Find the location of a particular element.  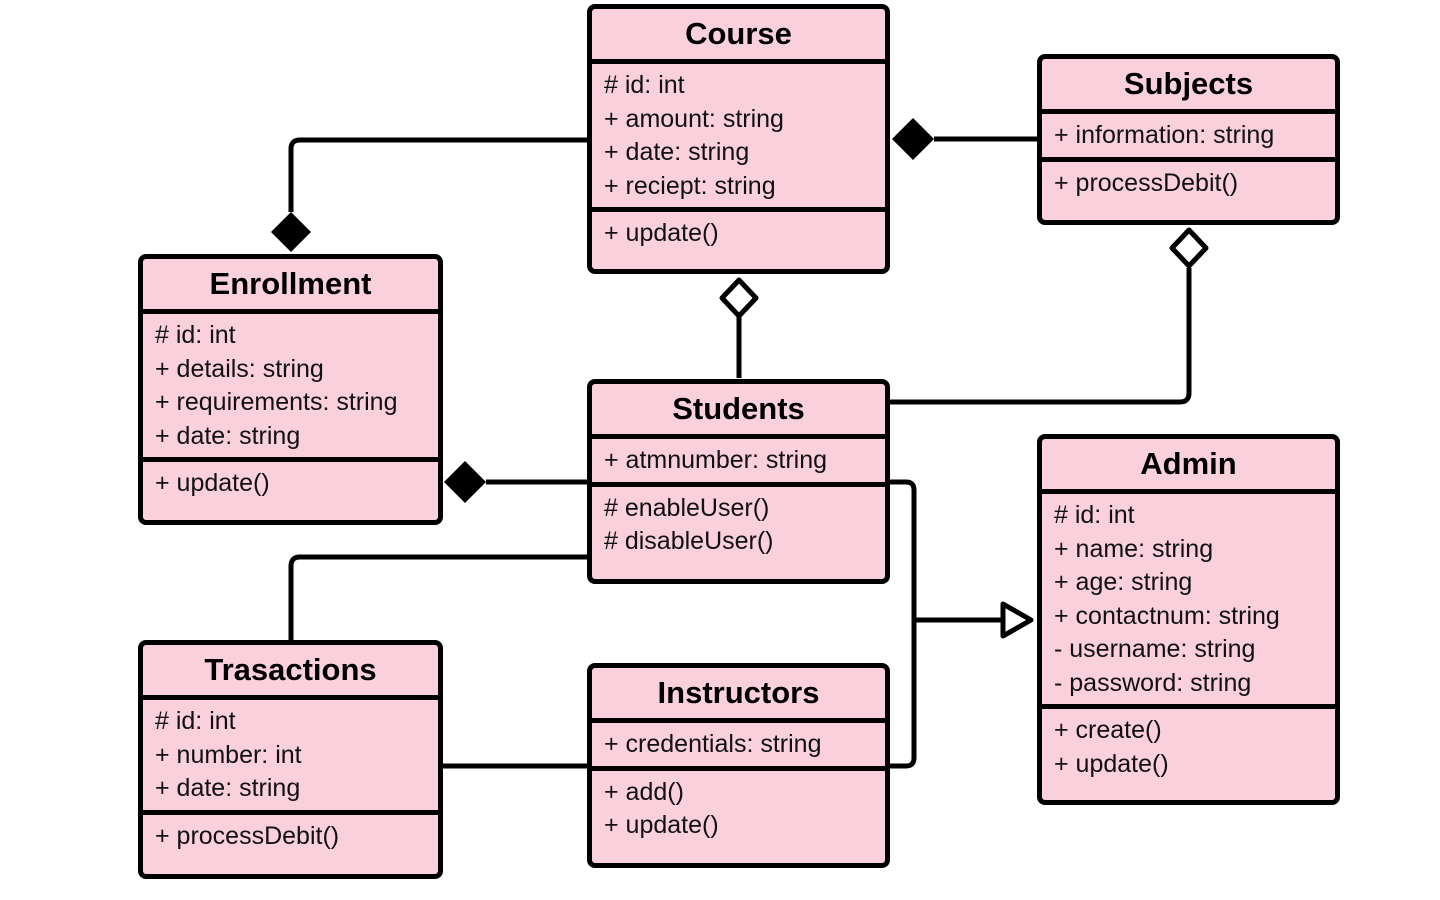

attribute: + requirements: string is located at coordinates (276, 402).